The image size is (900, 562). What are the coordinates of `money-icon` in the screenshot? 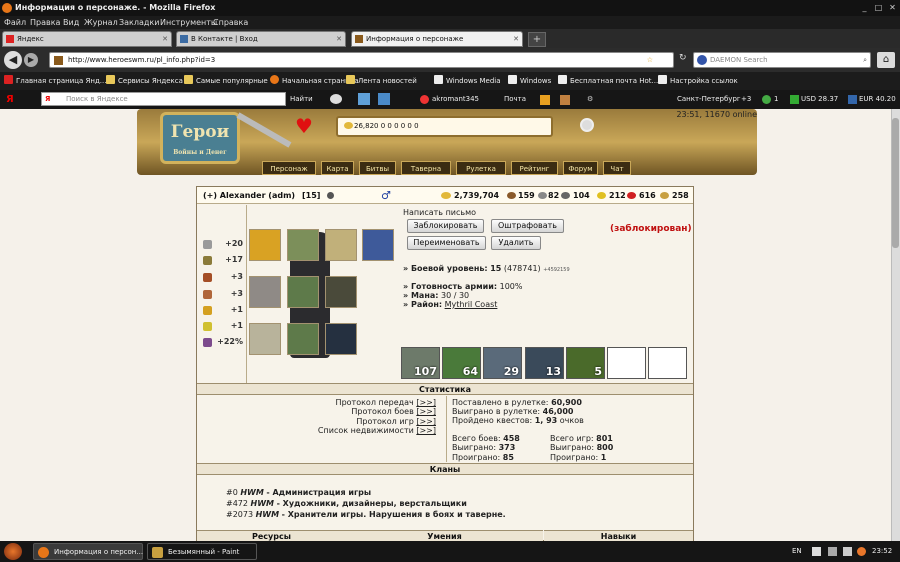 It's located at (545, 100).